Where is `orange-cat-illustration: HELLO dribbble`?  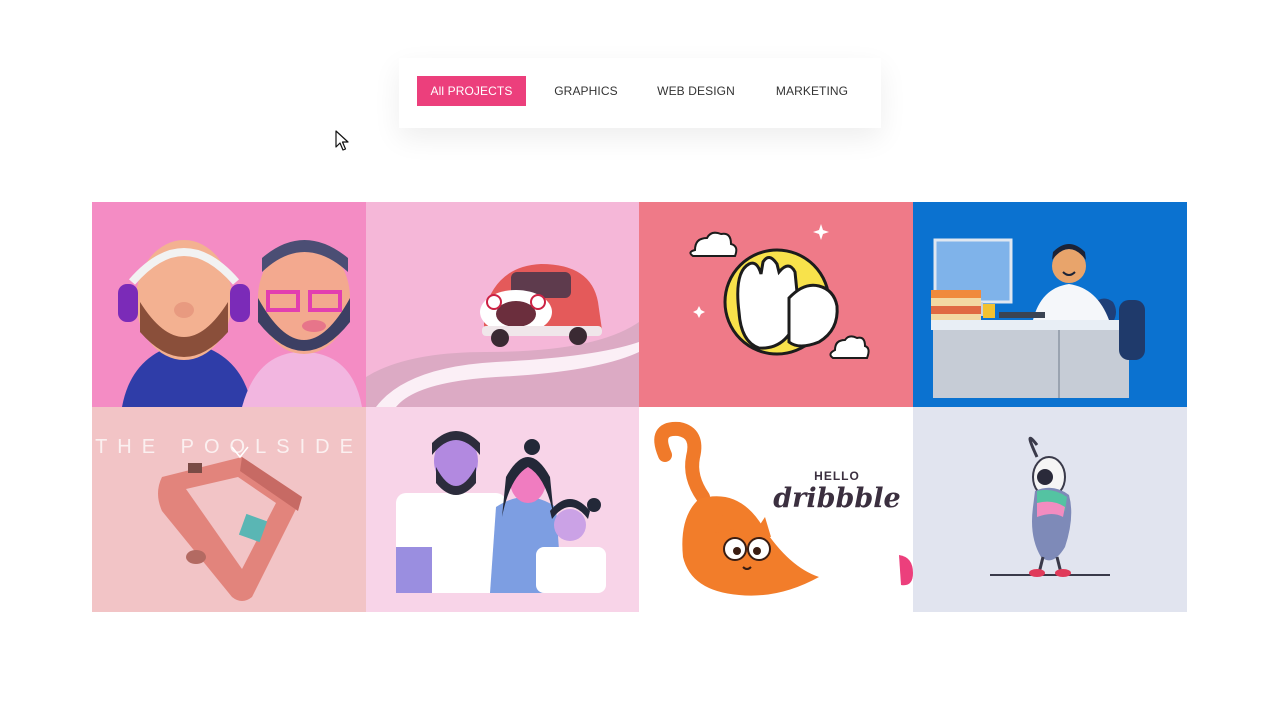 orange-cat-illustration: HELLO dribbble is located at coordinates (776, 509).